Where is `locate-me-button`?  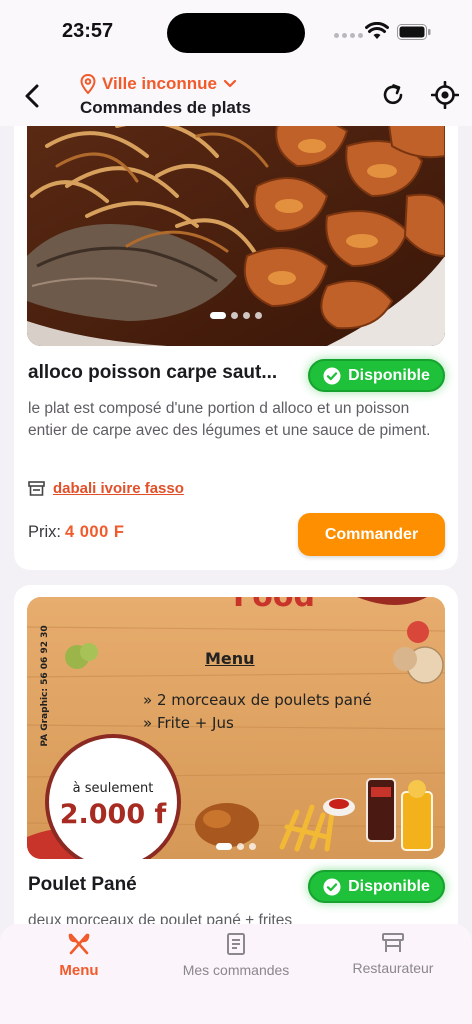
locate-me-button is located at coordinates (445, 95).